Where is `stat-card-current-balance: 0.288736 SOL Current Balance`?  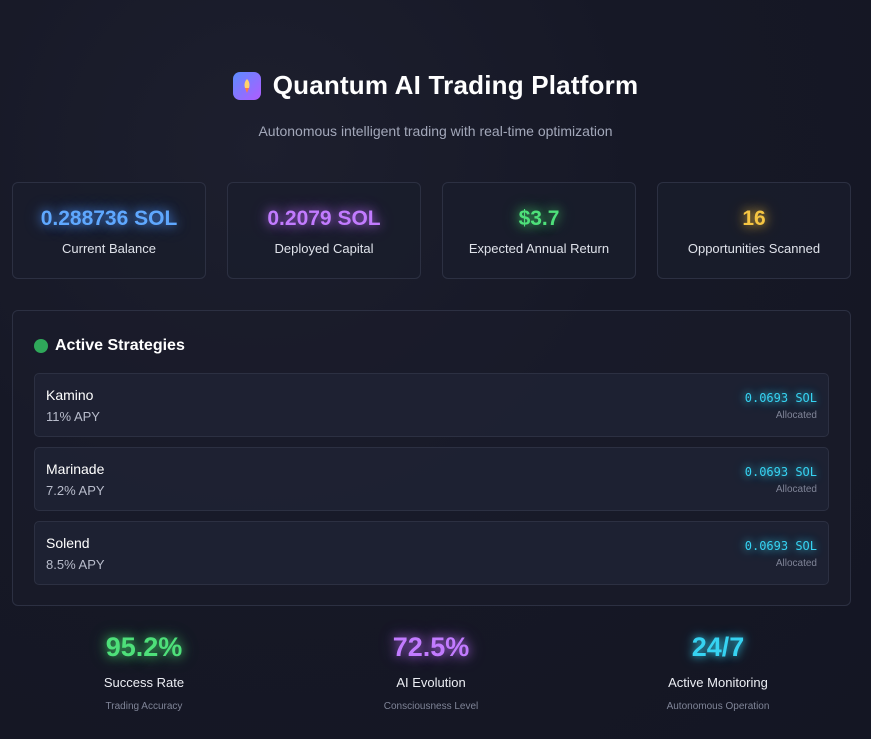 stat-card-current-balance: 0.288736 SOL Current Balance is located at coordinates (109, 230).